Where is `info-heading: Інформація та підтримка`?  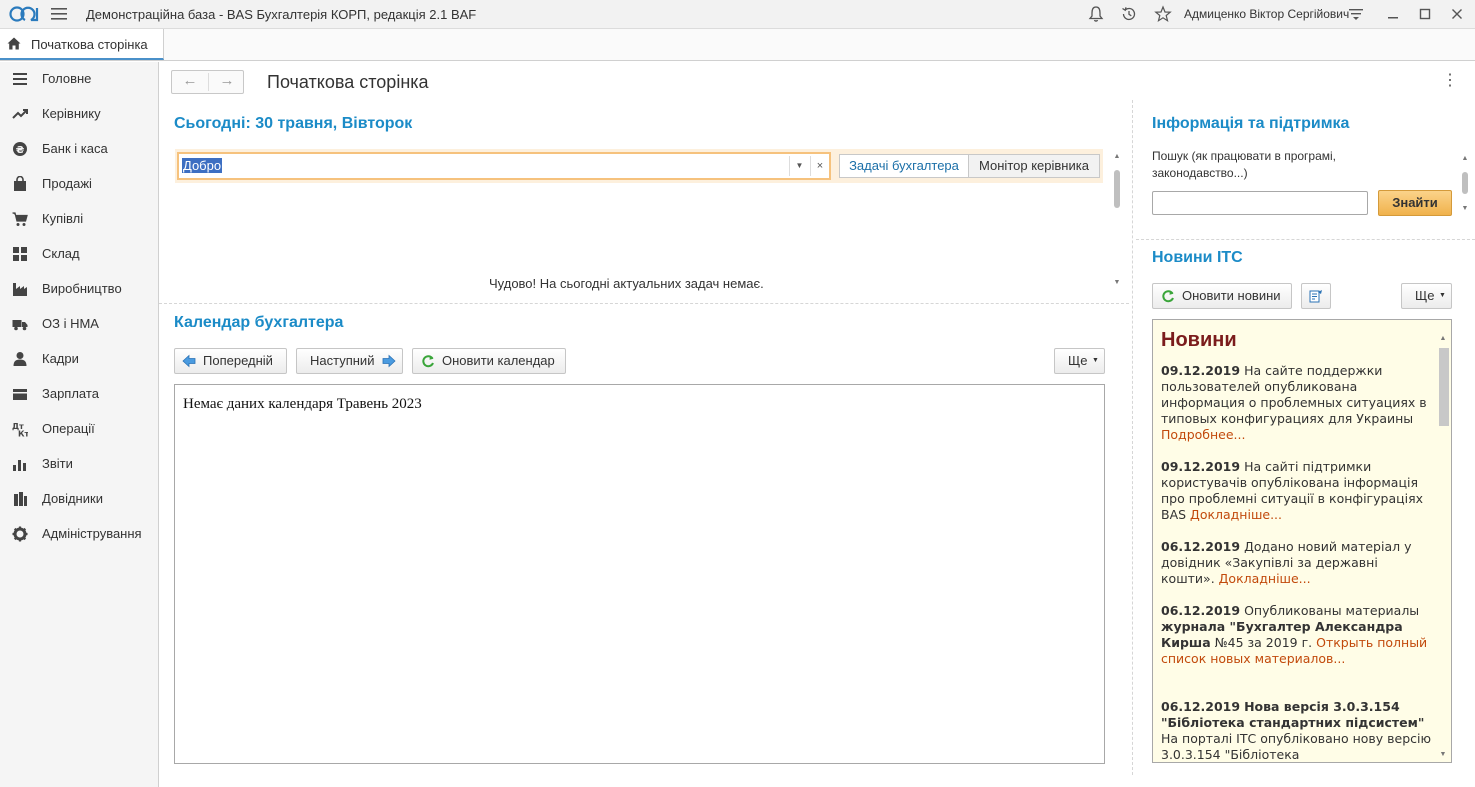
info-heading: Інформація та підтримка is located at coordinates (1251, 123).